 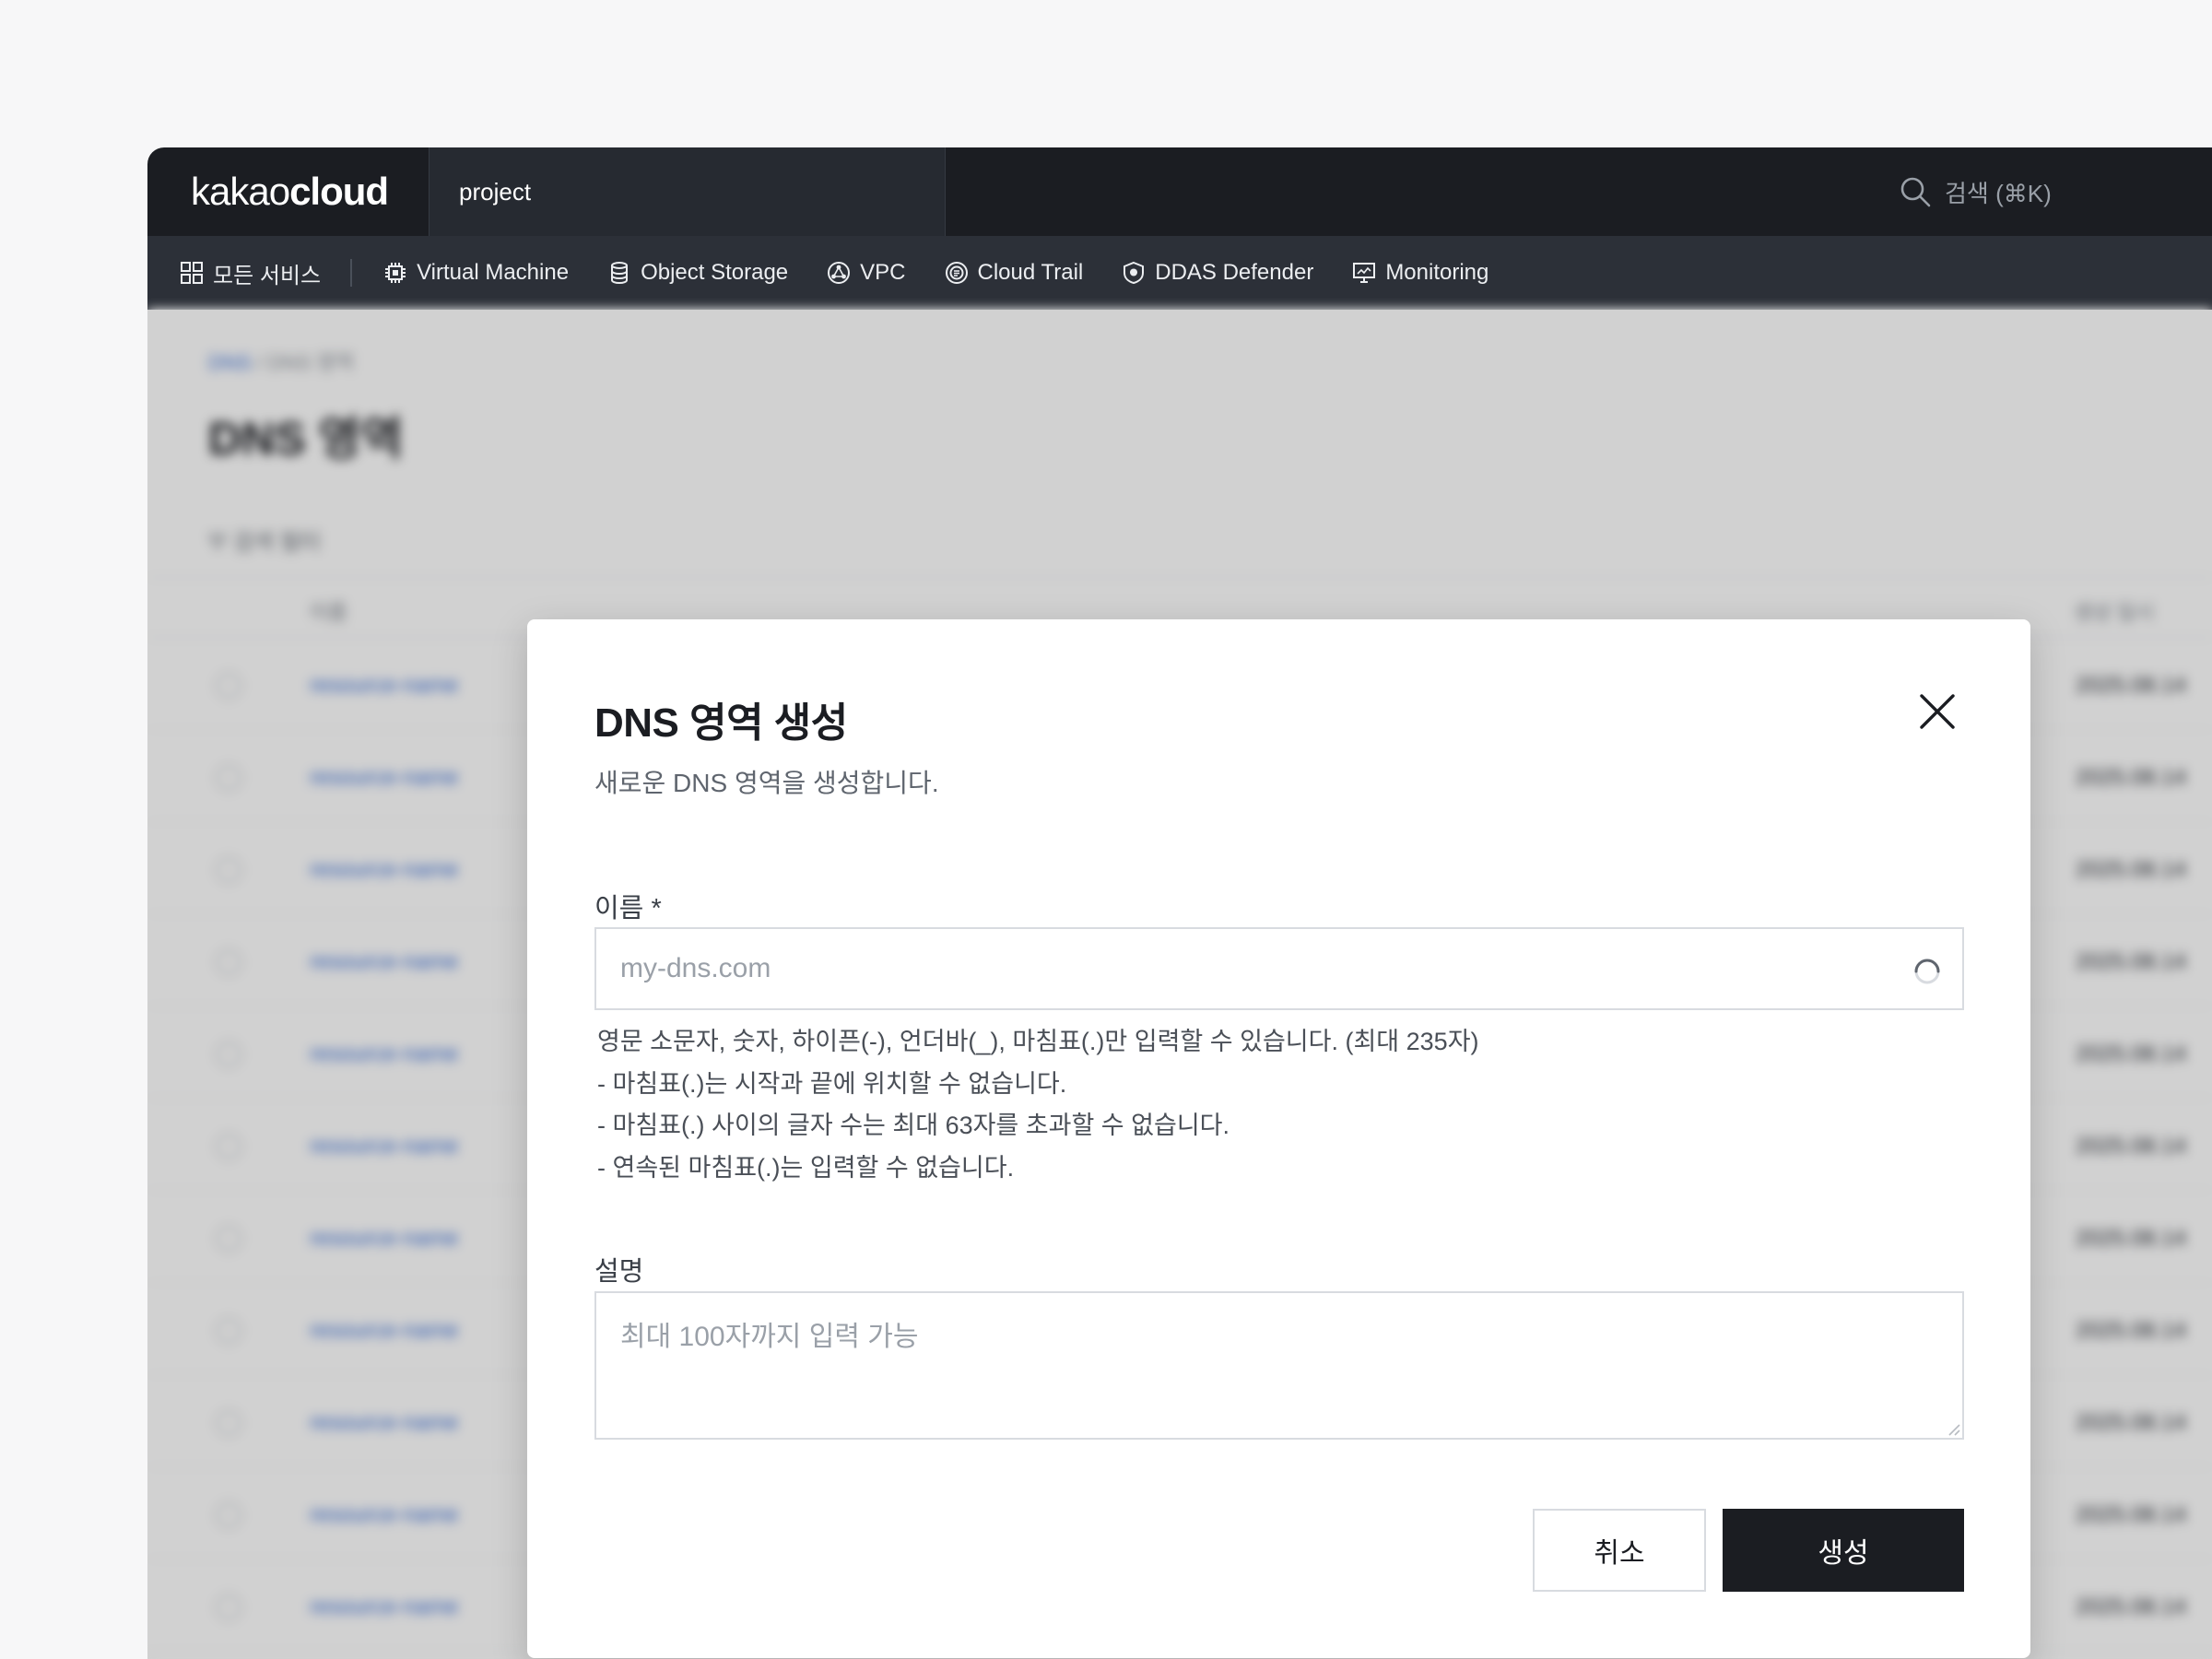 I want to click on trail-icon, so click(x=956, y=273).